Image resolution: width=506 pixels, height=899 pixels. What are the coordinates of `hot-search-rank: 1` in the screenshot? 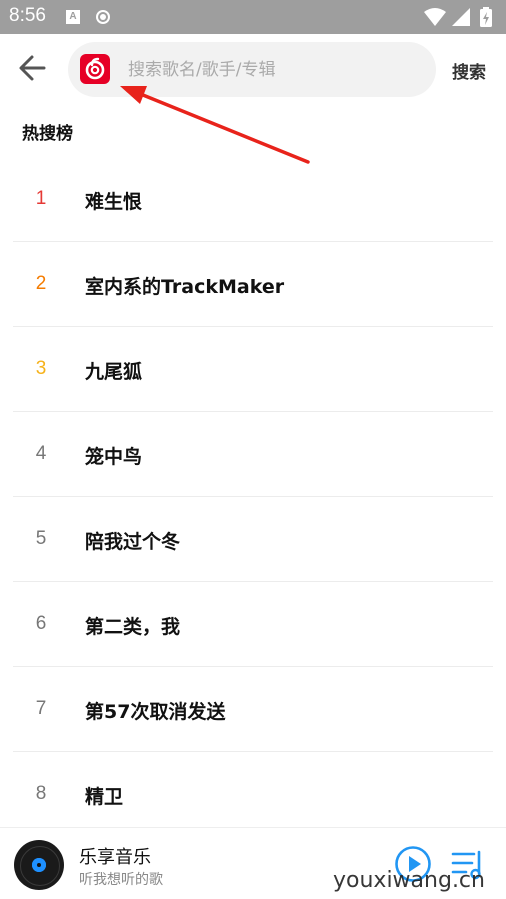 It's located at (41, 198).